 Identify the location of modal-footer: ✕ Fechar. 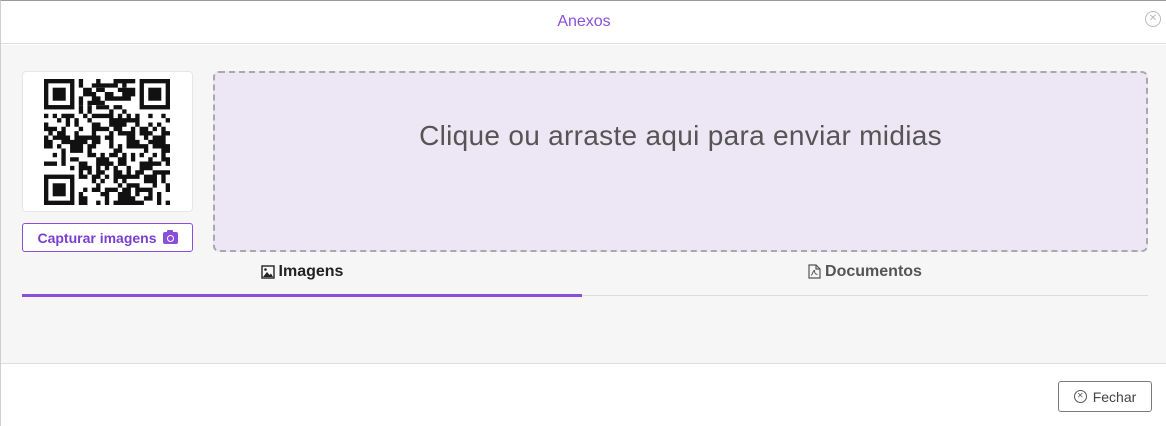
(583, 395).